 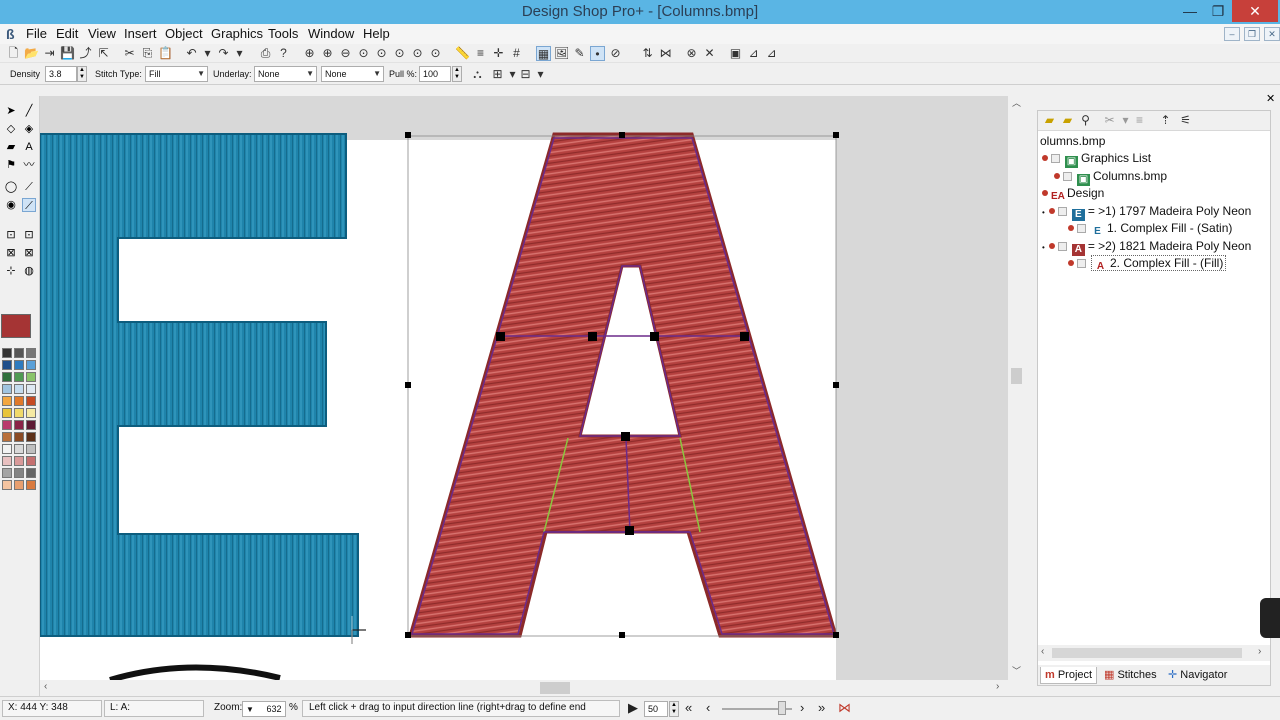 What do you see at coordinates (29, 235) in the screenshot?
I see `lock2-icon: ⊡` at bounding box center [29, 235].